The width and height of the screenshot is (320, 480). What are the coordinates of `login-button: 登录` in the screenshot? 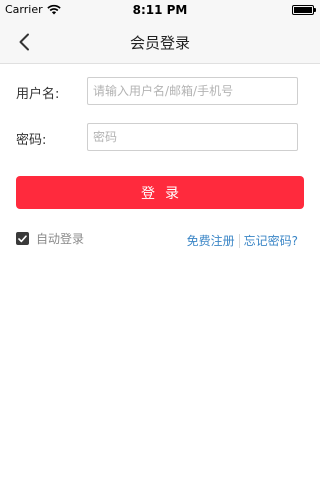 It's located at (160, 192).